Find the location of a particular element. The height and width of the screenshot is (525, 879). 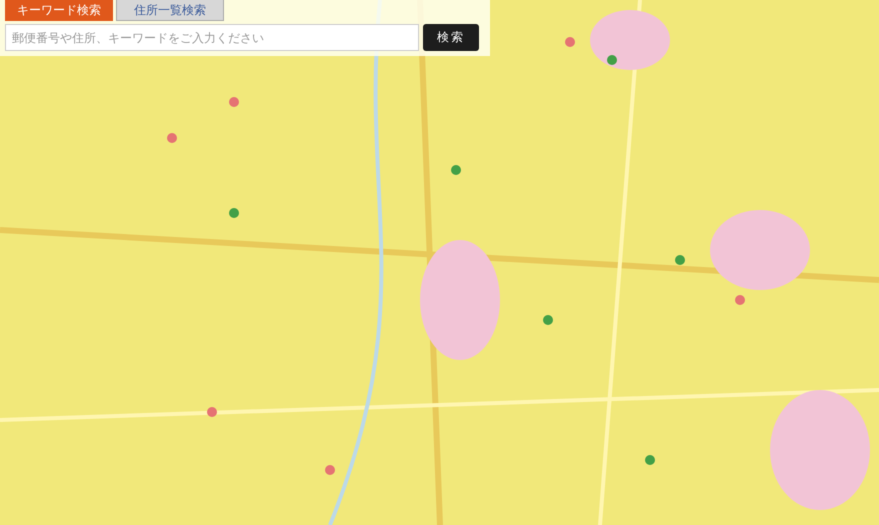

search-button: 検索 is located at coordinates (451, 37).